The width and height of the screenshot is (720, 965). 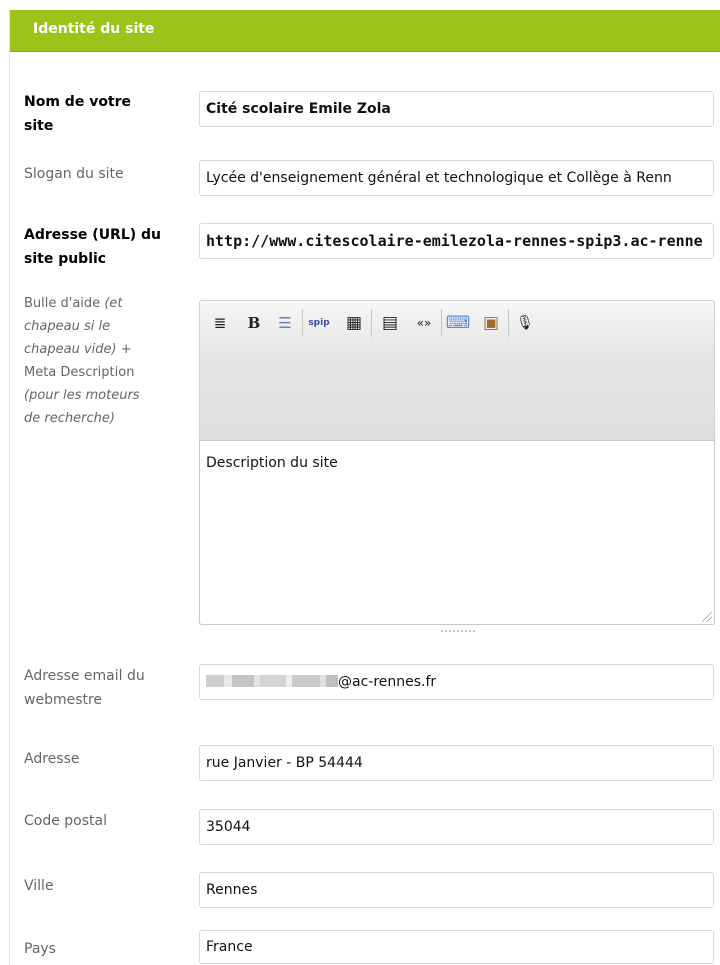 I want to click on bold-icon: B, so click(x=254, y=323).